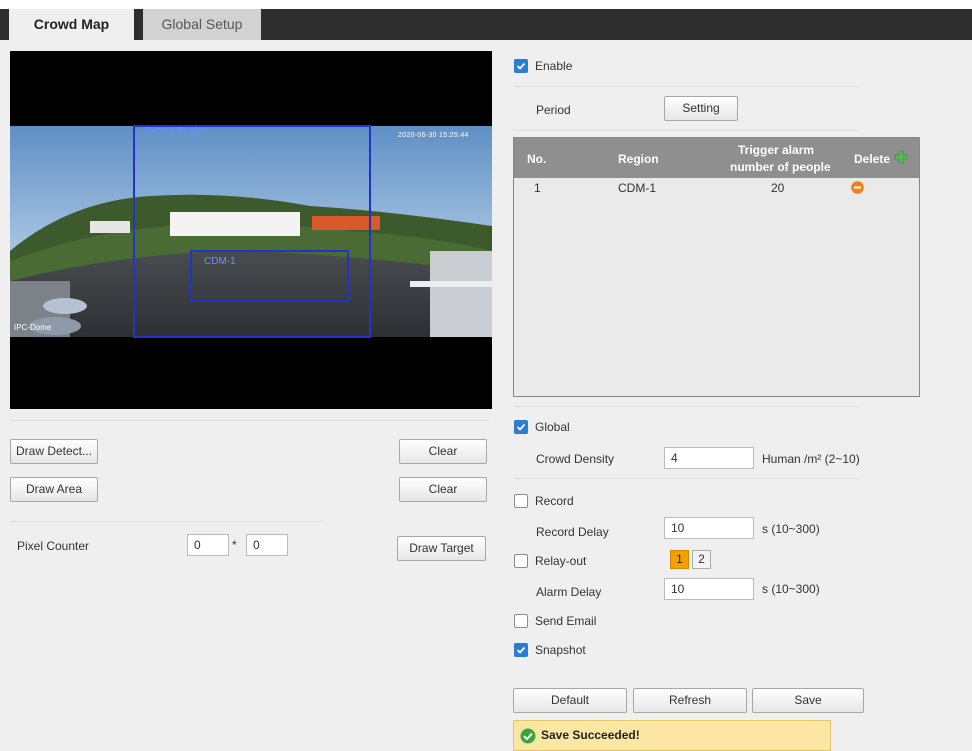 This screenshot has height=751, width=972. Describe the element at coordinates (33, 327) in the screenshot. I see `camera-label: IPC-Dome` at that location.